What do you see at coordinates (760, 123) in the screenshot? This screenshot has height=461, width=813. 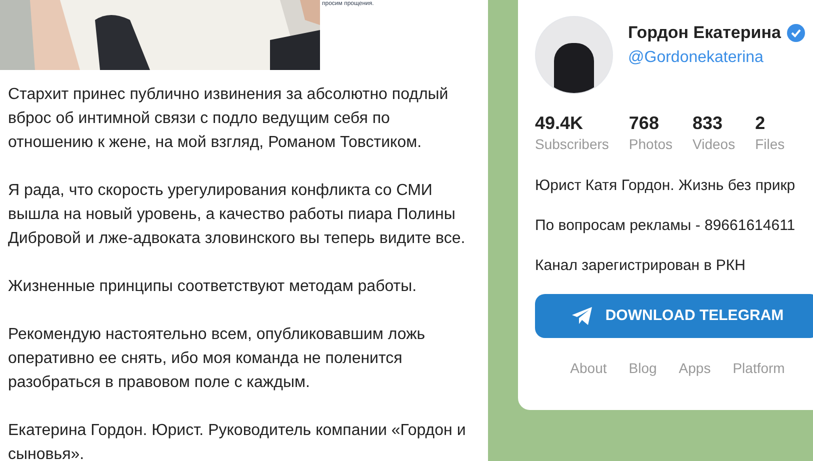 I see `stat-value: 2` at bounding box center [760, 123].